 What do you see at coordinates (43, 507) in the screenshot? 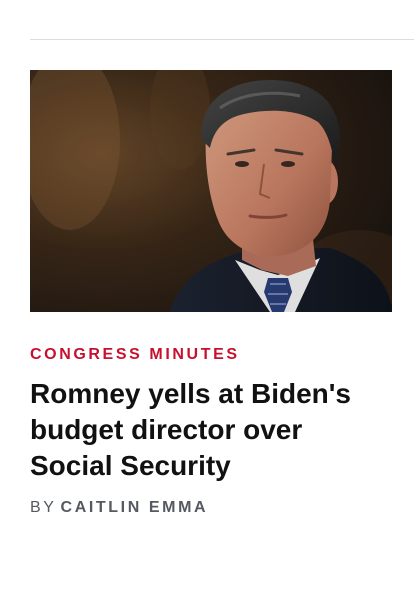
I see `byline-prefix: BY` at bounding box center [43, 507].